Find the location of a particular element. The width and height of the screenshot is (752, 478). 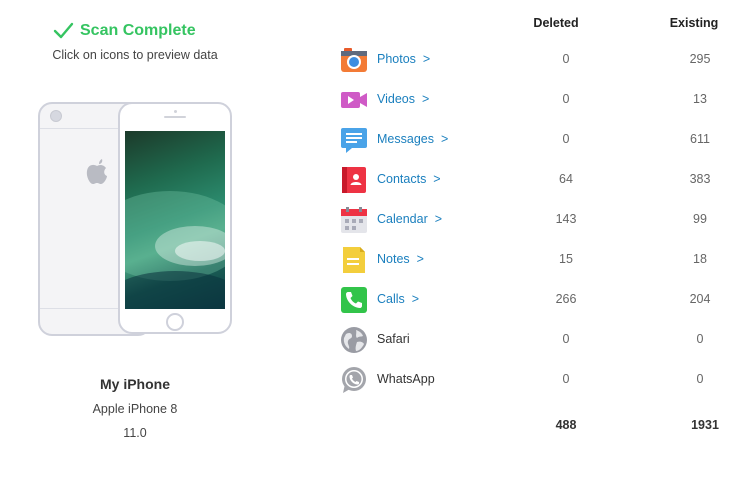

device-model: Apple iPhone 8 is located at coordinates (135, 409).